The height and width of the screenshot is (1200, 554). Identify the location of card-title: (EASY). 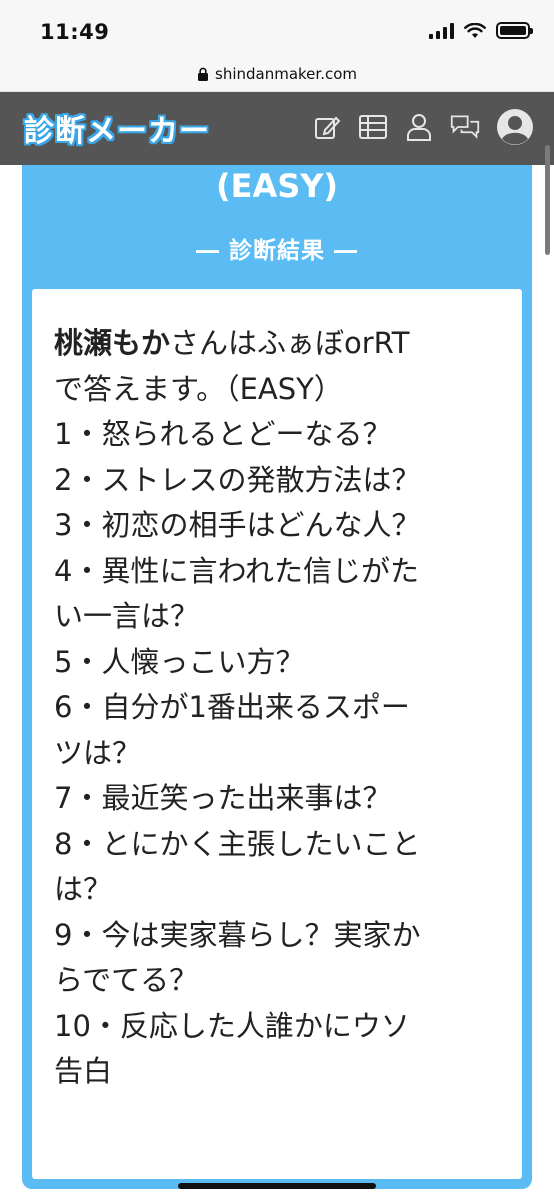
(277, 186).